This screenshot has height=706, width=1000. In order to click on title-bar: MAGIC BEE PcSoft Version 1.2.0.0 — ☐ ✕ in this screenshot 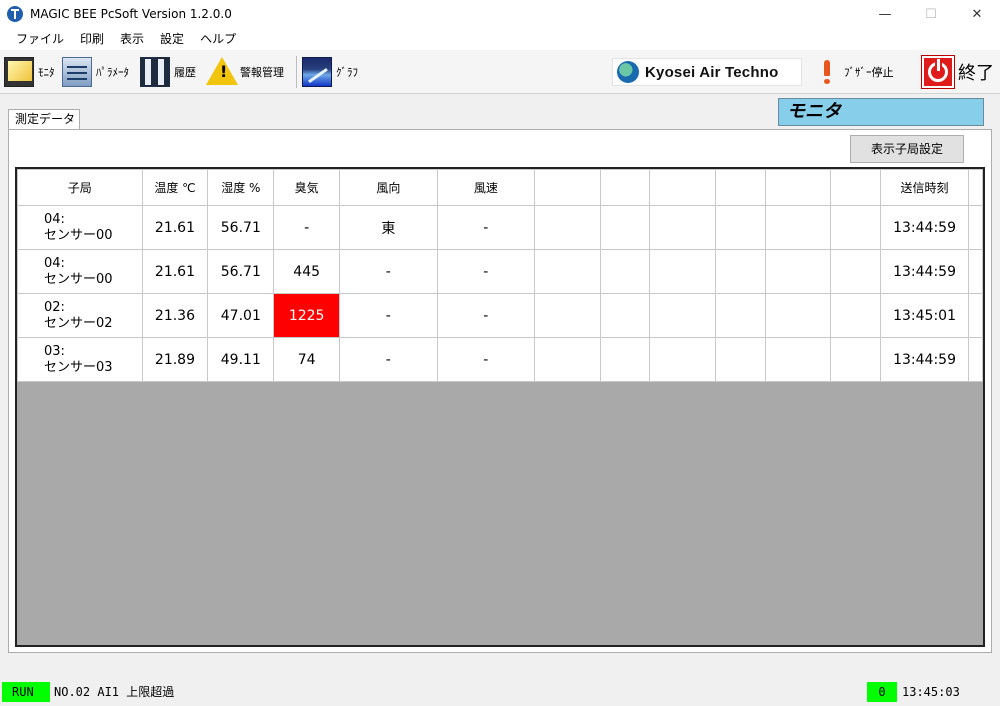, I will do `click(500, 14)`.